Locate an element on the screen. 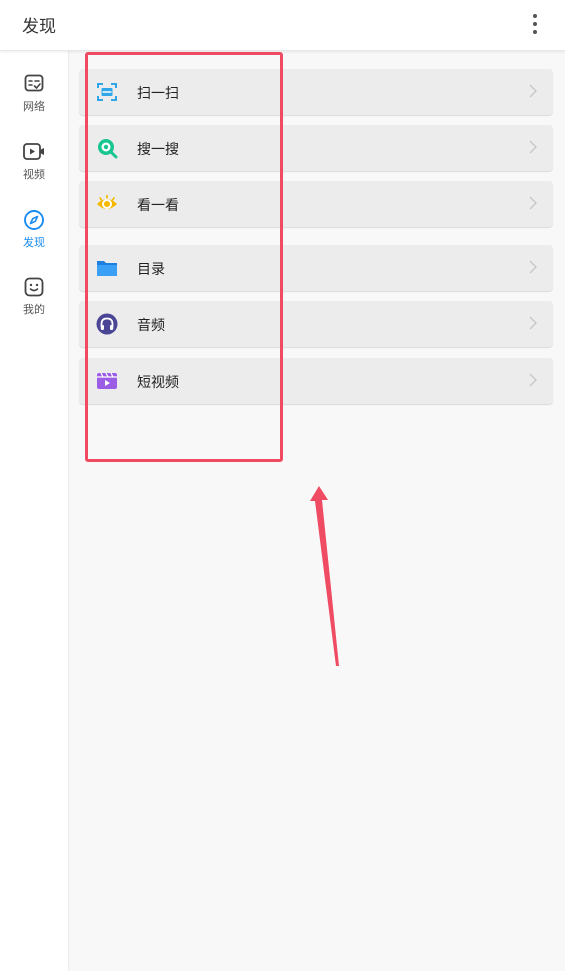  list-item-label: 扫一扫 is located at coordinates (158, 94).